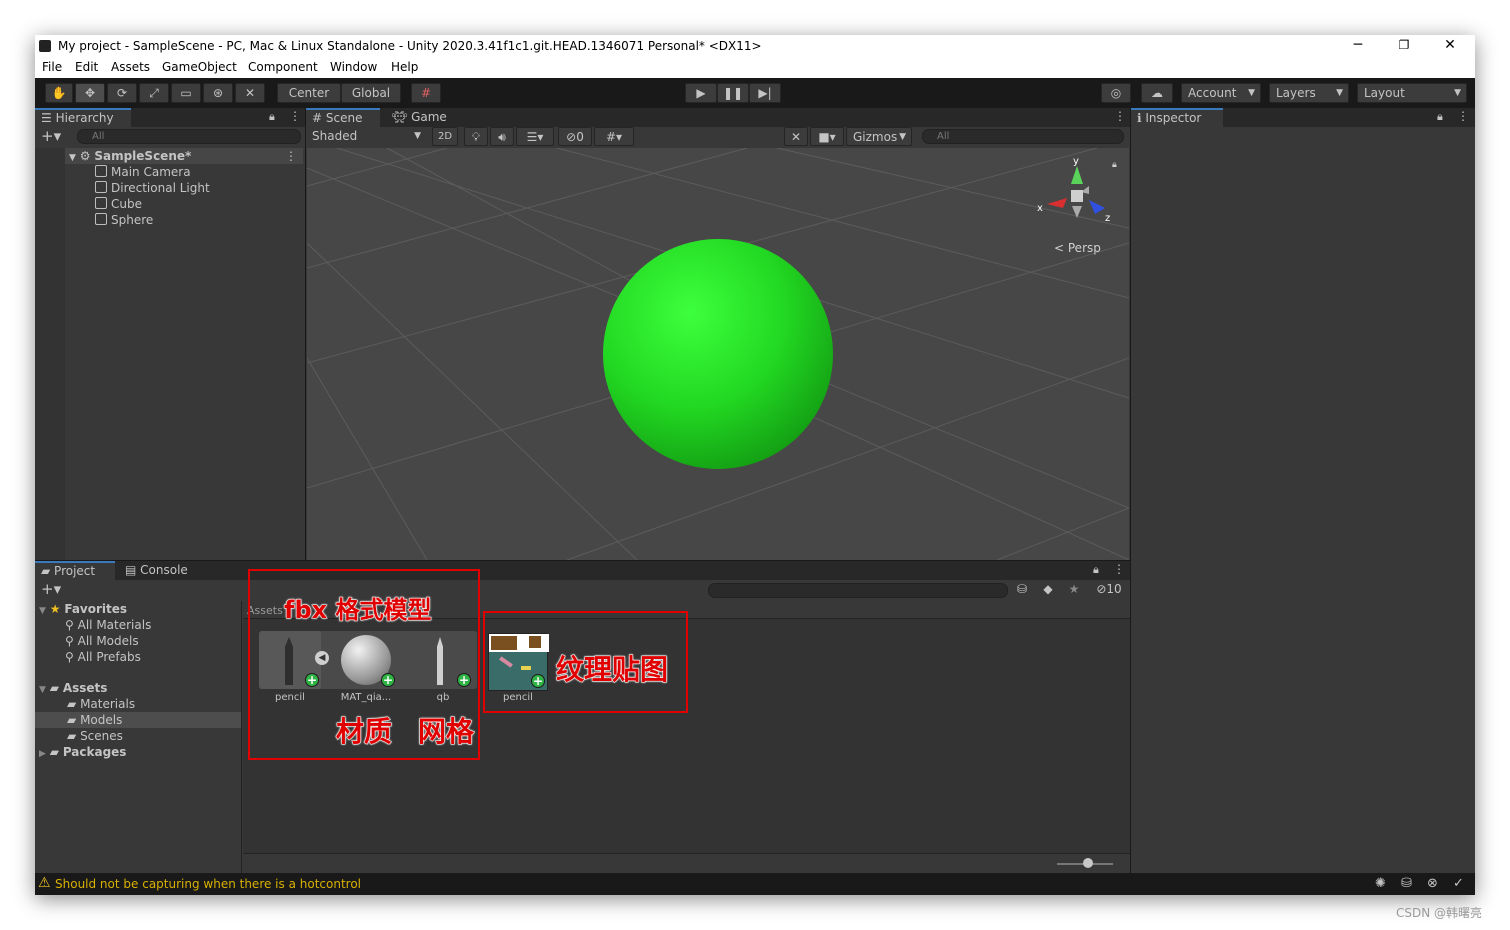 This screenshot has width=1510, height=930. Describe the element at coordinates (1450, 46) in the screenshot. I see `close-button: ✕` at that location.